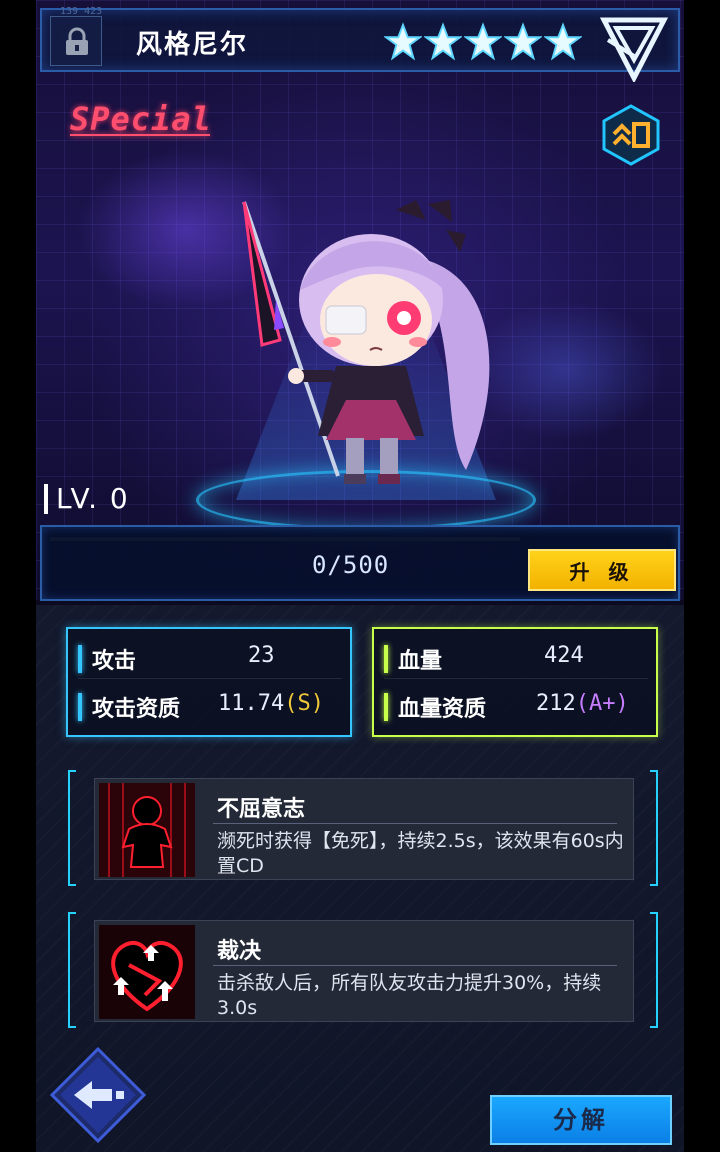  I want to click on experience-bar: 0/500 升 级, so click(360, 563).